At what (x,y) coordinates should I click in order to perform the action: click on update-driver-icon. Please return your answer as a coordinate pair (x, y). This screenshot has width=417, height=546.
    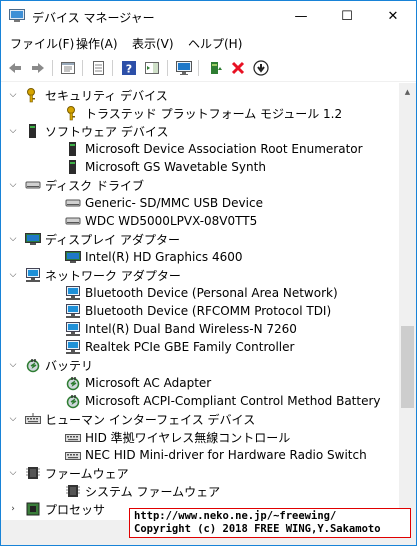
    Looking at the image, I should click on (216, 68).